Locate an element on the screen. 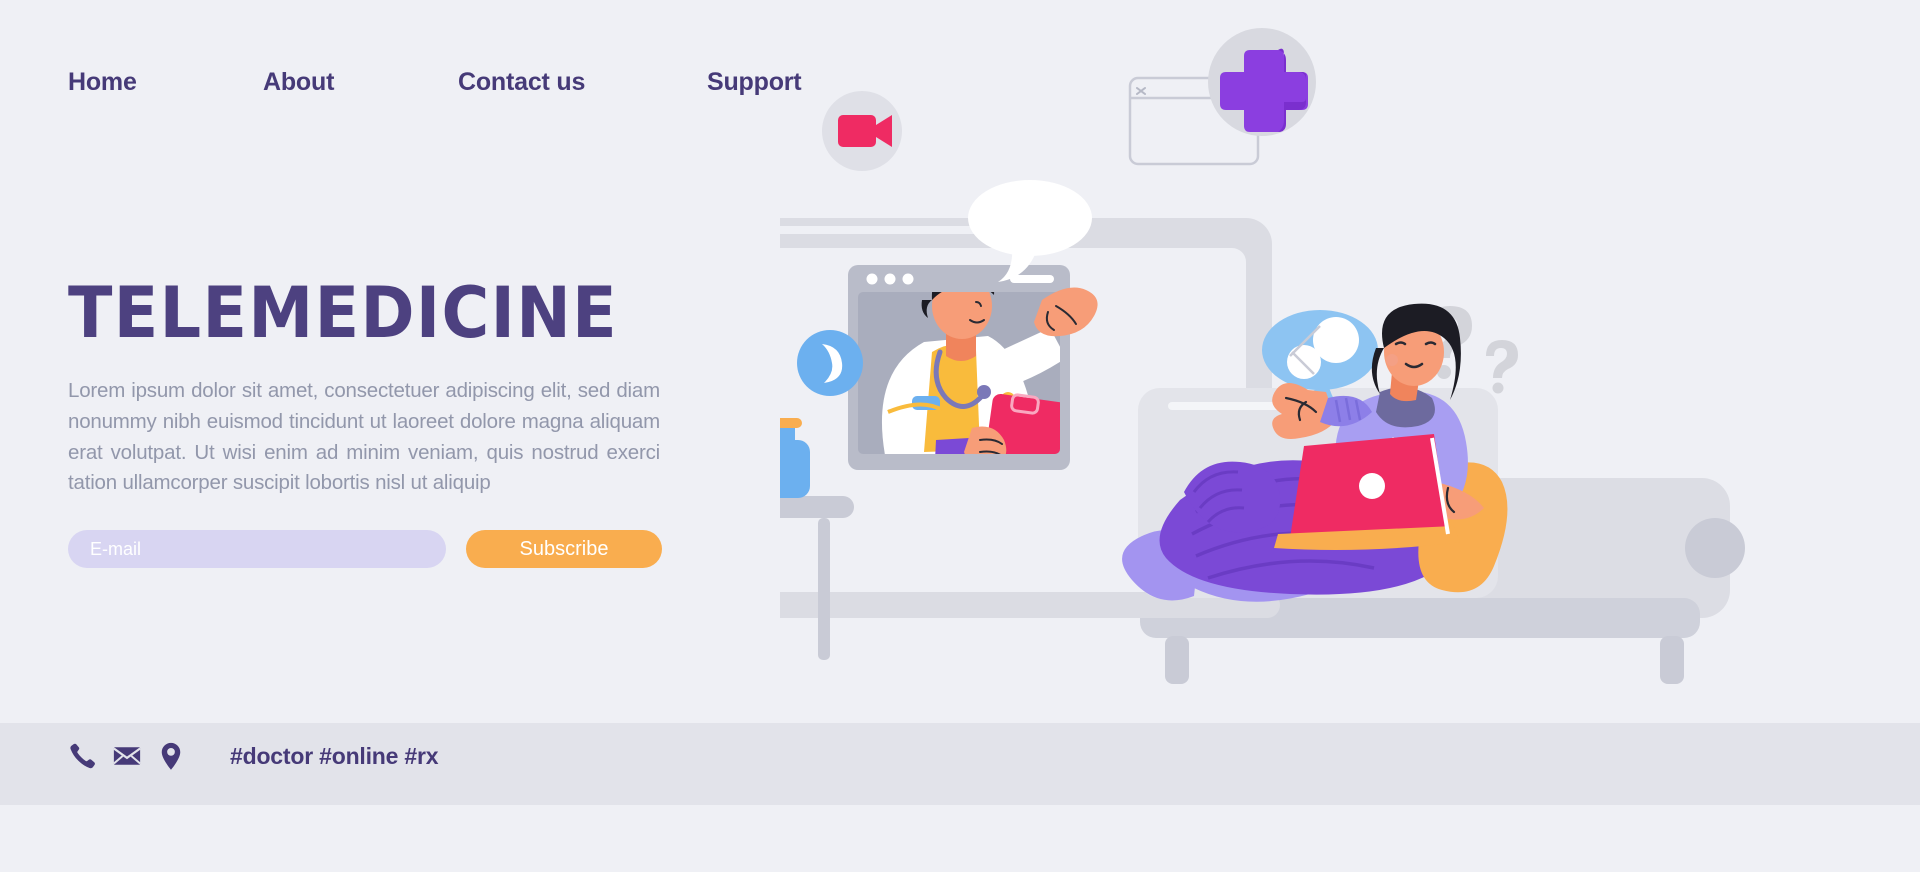 The image size is (1920, 872). email-field is located at coordinates (257, 549).